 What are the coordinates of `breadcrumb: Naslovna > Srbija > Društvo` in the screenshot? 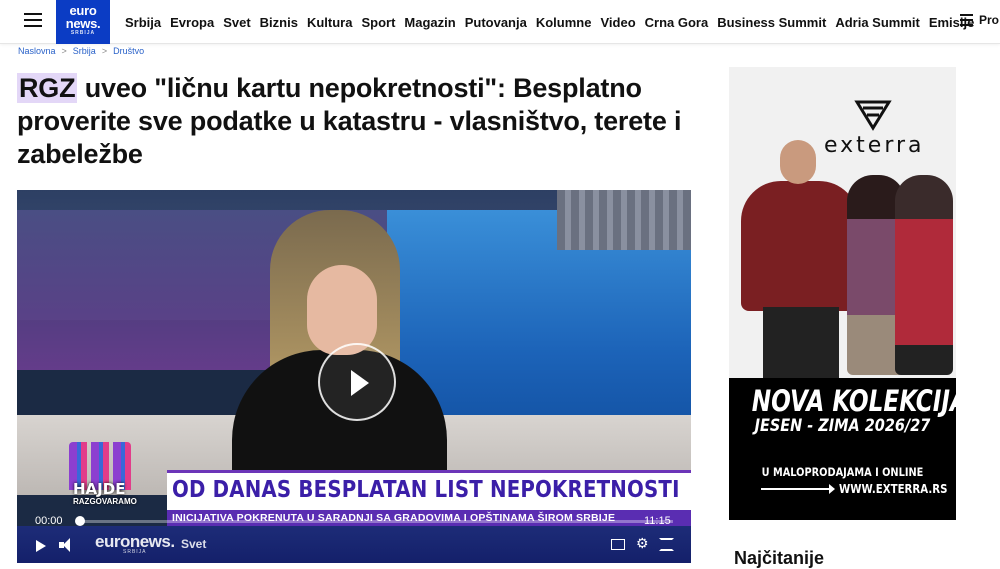 It's located at (81, 51).